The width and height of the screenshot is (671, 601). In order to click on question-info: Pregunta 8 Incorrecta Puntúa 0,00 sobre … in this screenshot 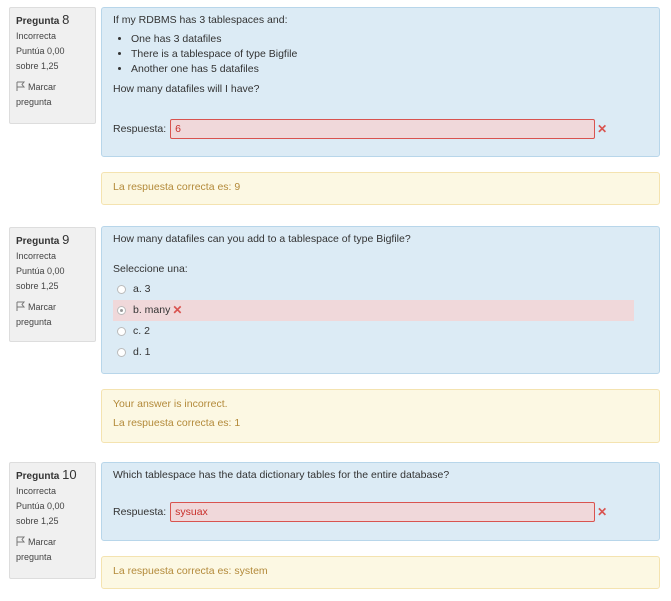, I will do `click(52, 65)`.